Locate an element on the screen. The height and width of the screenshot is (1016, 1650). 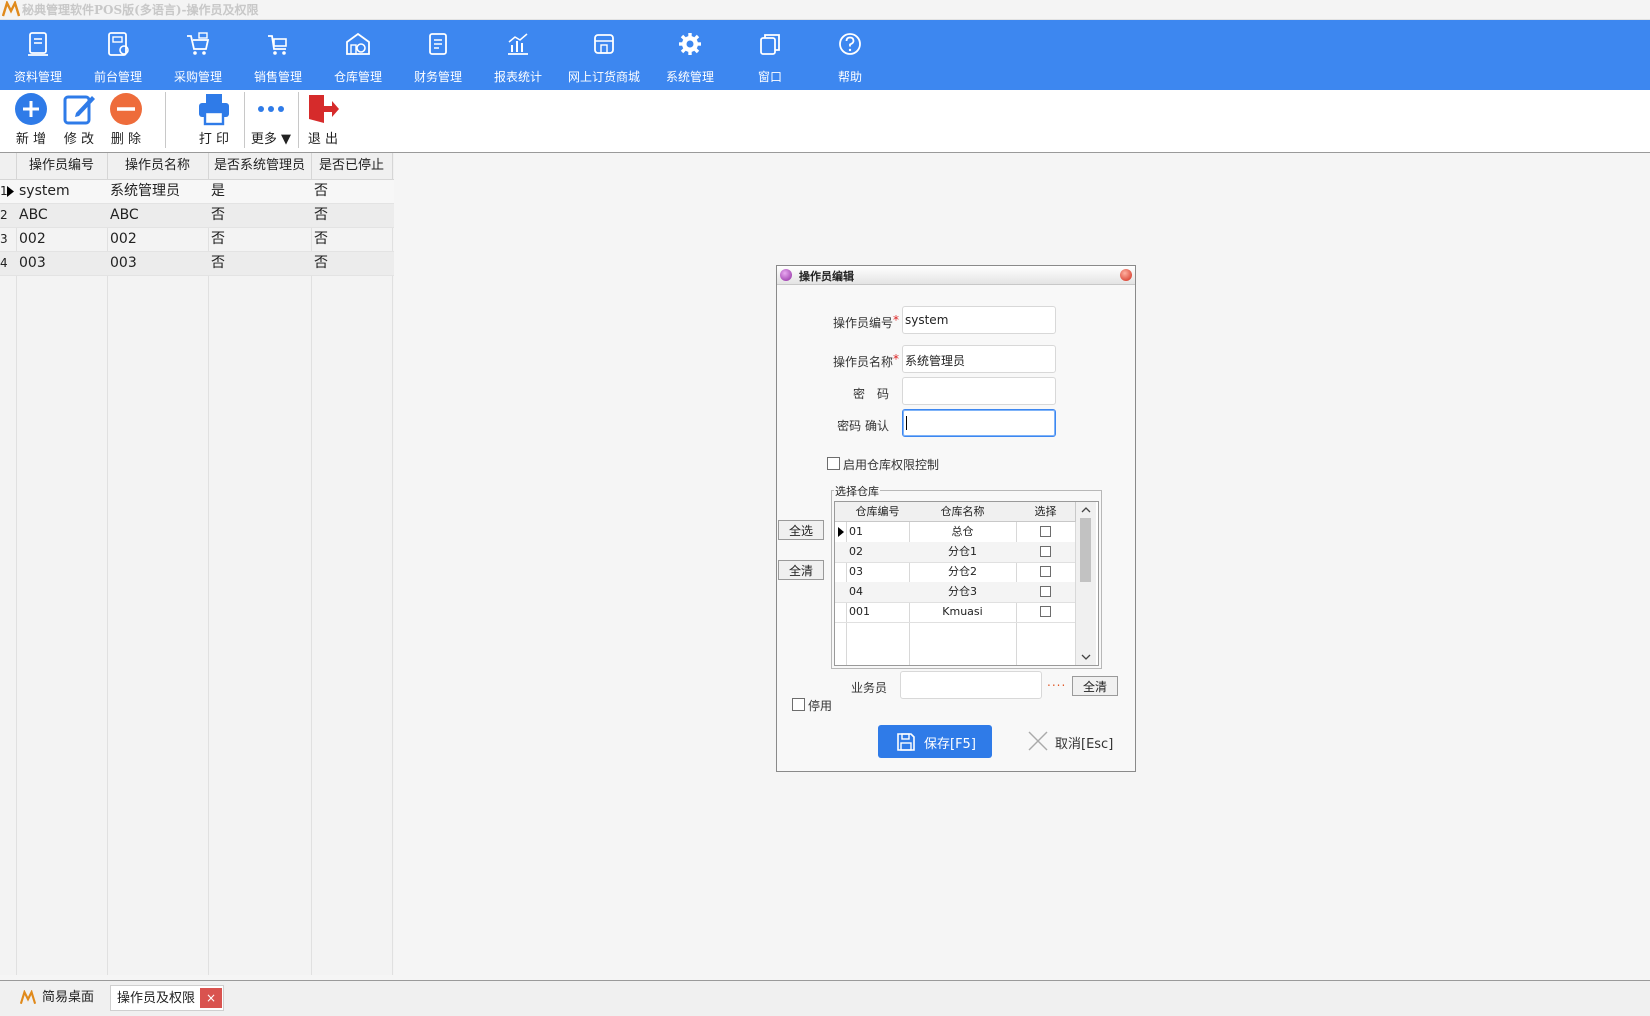
menu-item-reports: 报表统计 is located at coordinates (518, 55).